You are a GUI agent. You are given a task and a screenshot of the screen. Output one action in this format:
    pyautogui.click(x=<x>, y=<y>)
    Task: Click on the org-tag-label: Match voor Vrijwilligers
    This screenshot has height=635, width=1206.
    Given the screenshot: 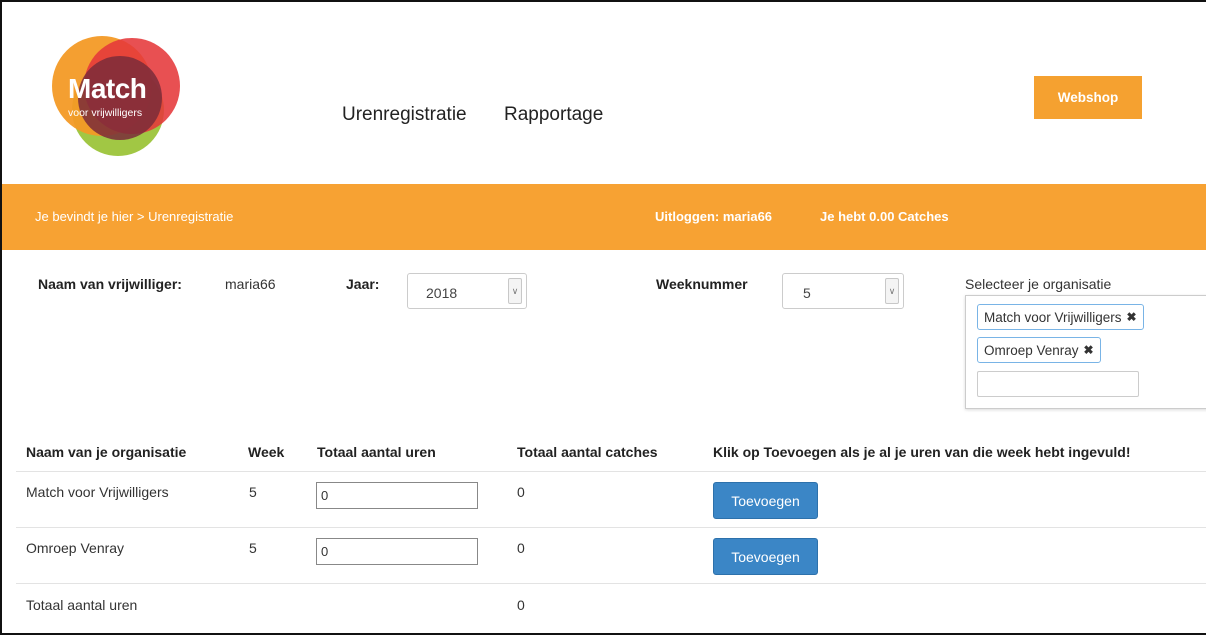 What is the action you would take?
    pyautogui.click(x=1053, y=317)
    